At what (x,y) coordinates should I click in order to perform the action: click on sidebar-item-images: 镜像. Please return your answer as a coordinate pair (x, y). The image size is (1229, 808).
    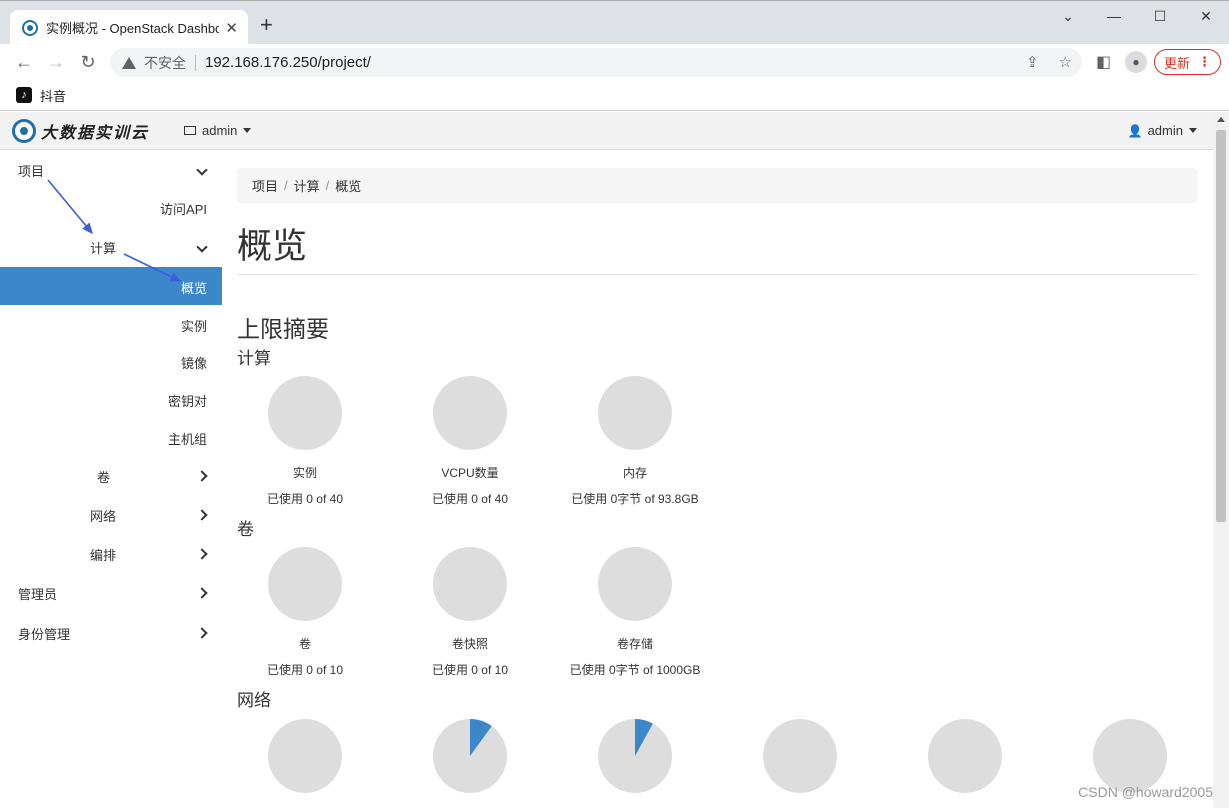
    Looking at the image, I should click on (111, 361).